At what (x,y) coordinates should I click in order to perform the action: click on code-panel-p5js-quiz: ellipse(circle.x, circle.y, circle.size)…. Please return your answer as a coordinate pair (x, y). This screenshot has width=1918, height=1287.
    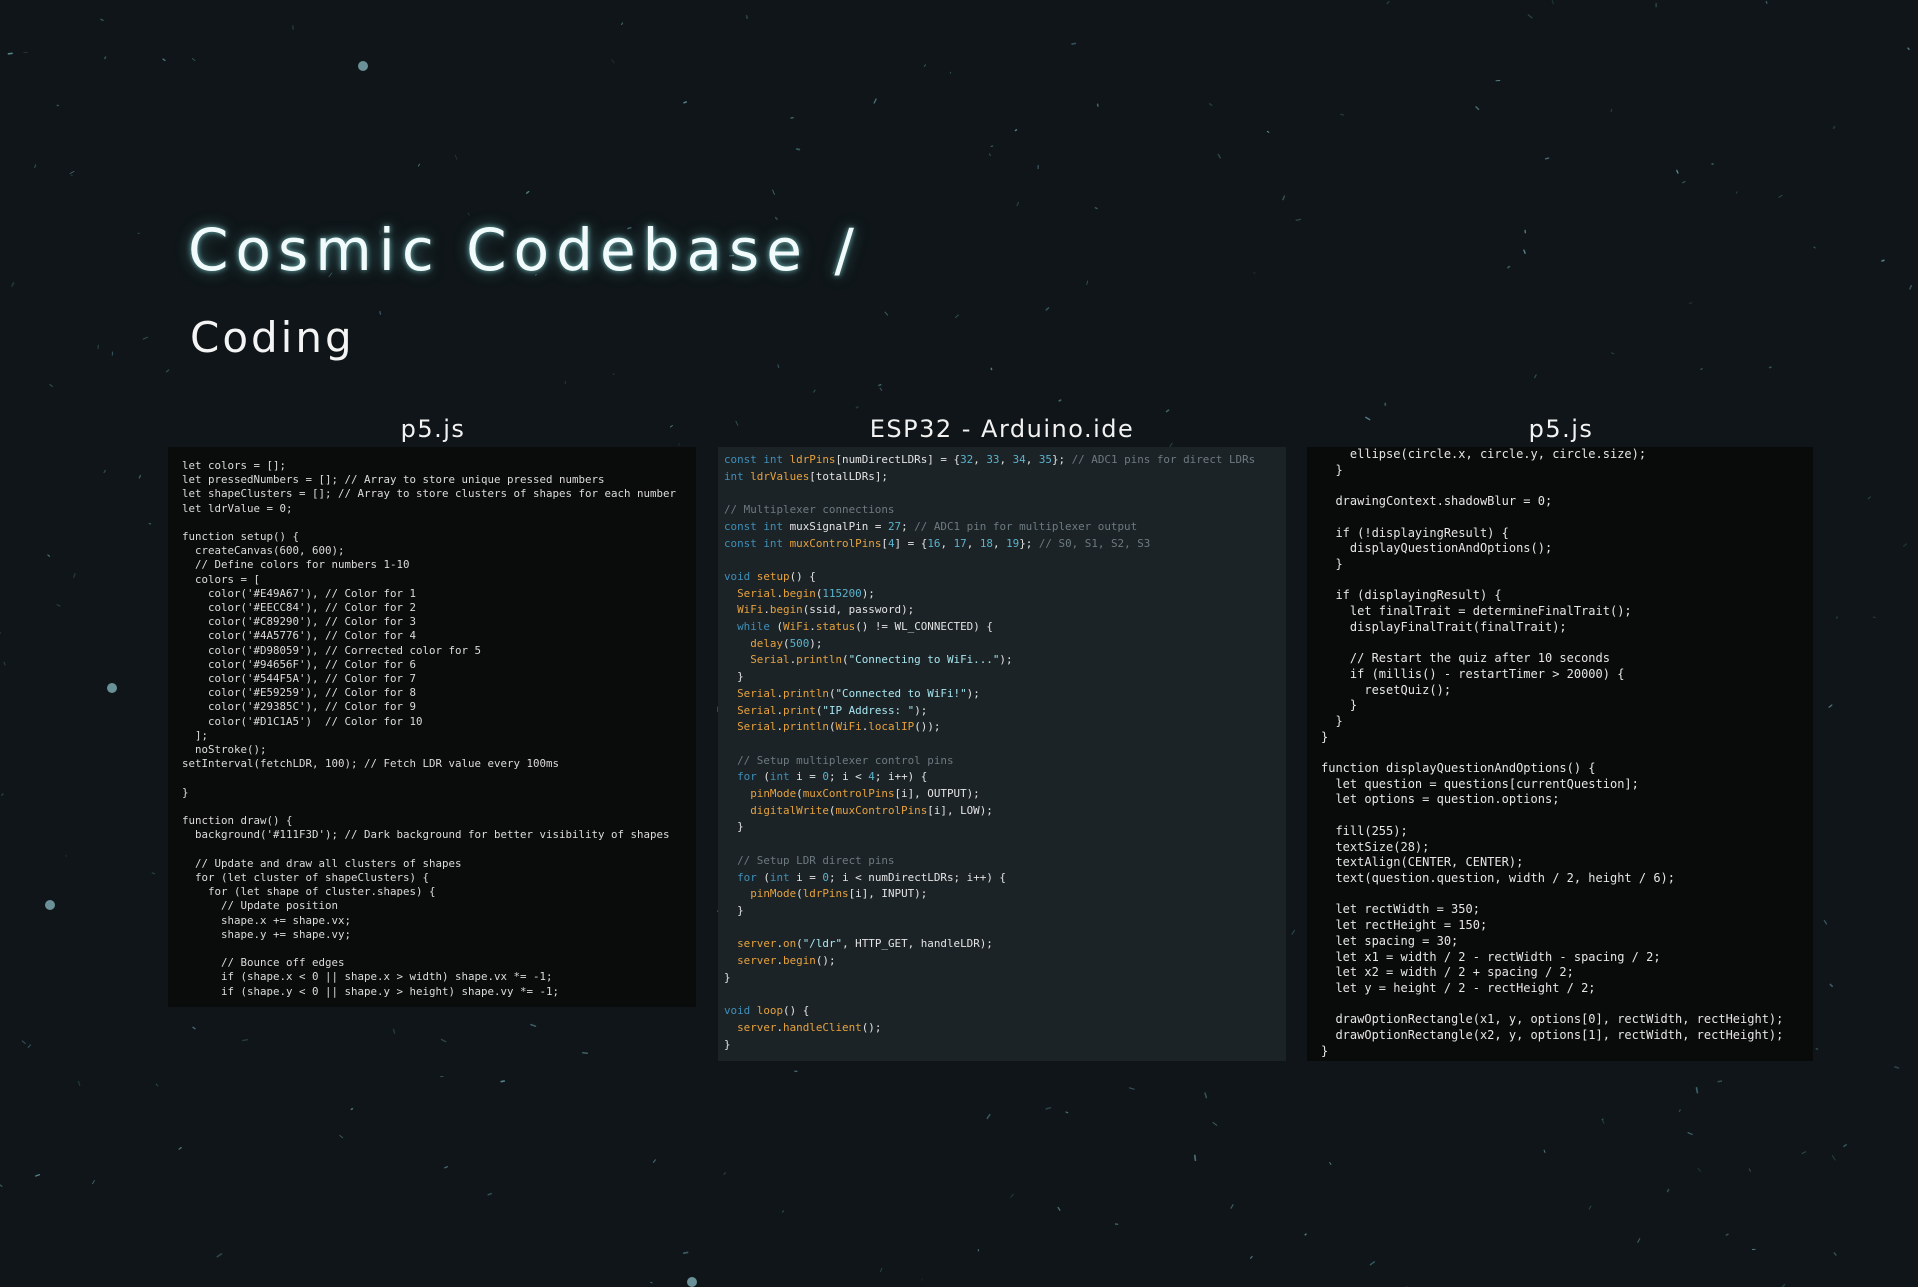
    Looking at the image, I should click on (1560, 754).